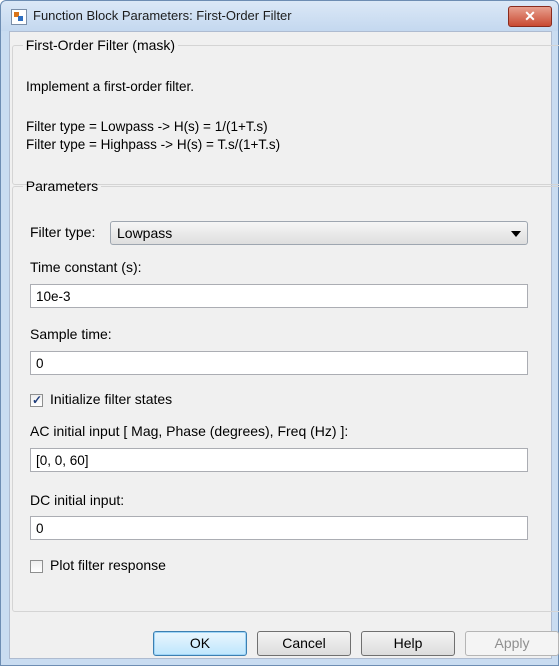 This screenshot has height=666, width=559. I want to click on close-button: ✕, so click(530, 16).